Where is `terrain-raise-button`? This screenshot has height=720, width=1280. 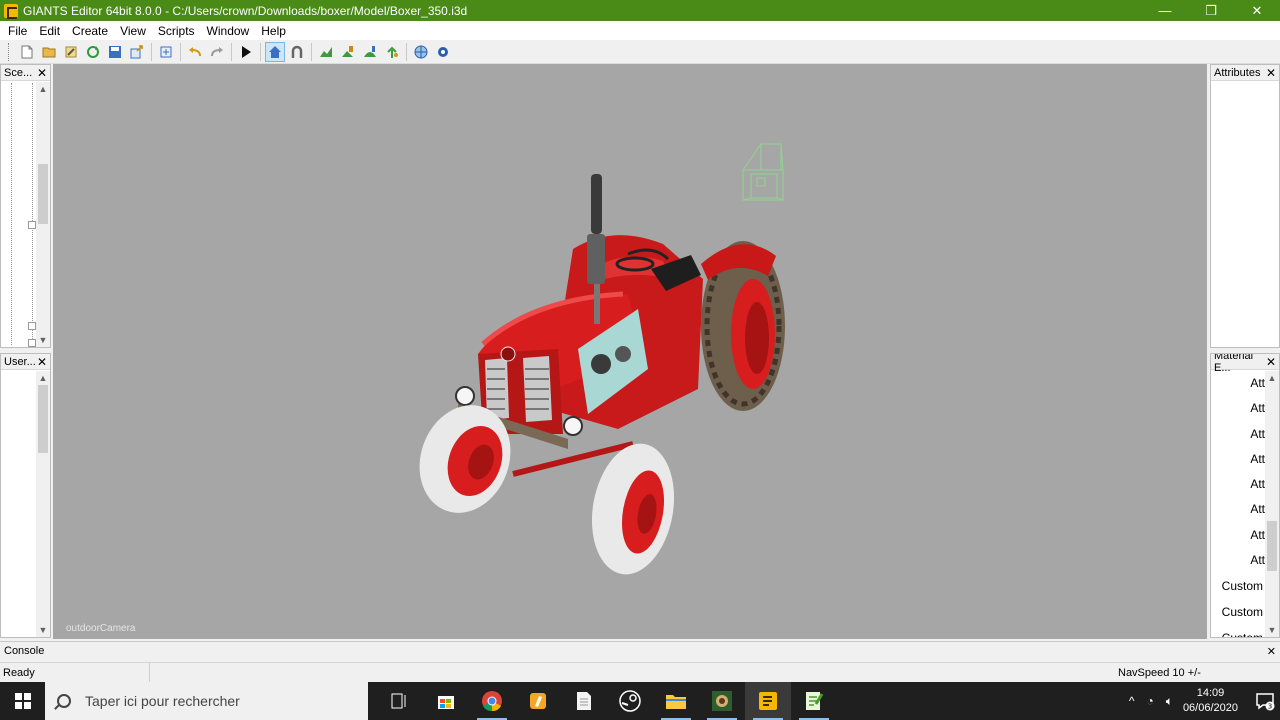 terrain-raise-button is located at coordinates (326, 52).